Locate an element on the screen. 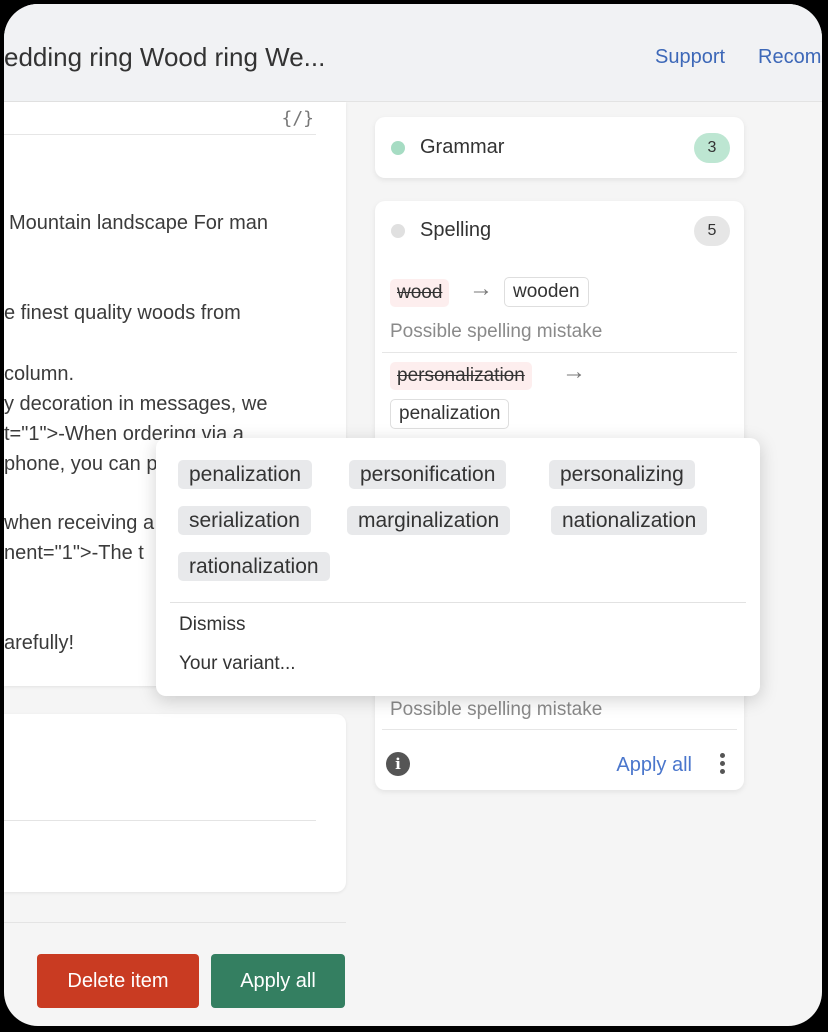 The height and width of the screenshot is (1032, 828). suggestion-chip: personalizing is located at coordinates (622, 474).